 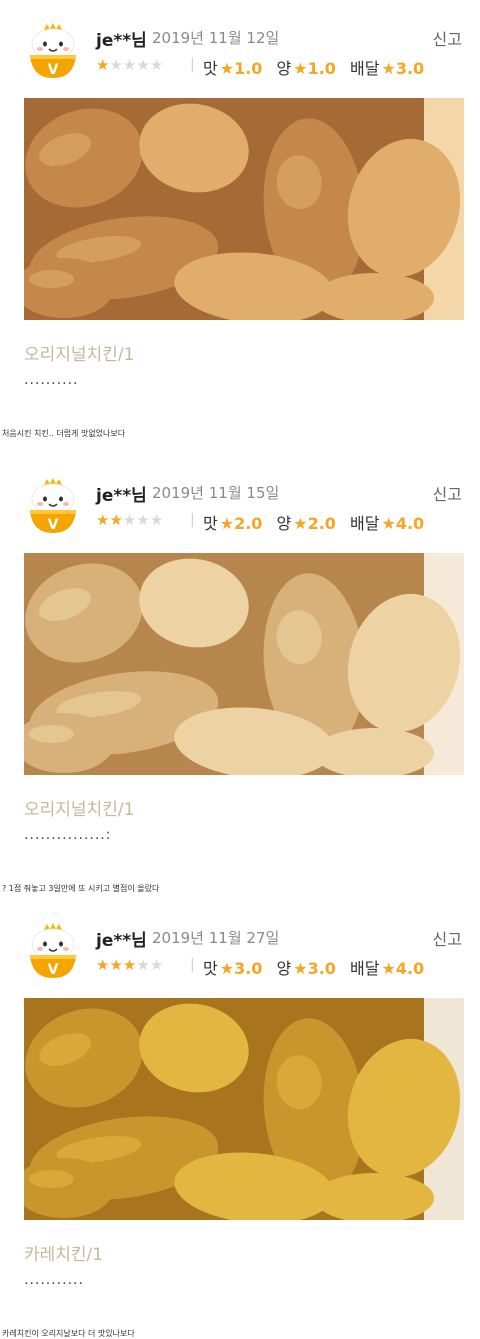 What do you see at coordinates (216, 38) in the screenshot?
I see `review-date: 2019년 11월 12일` at bounding box center [216, 38].